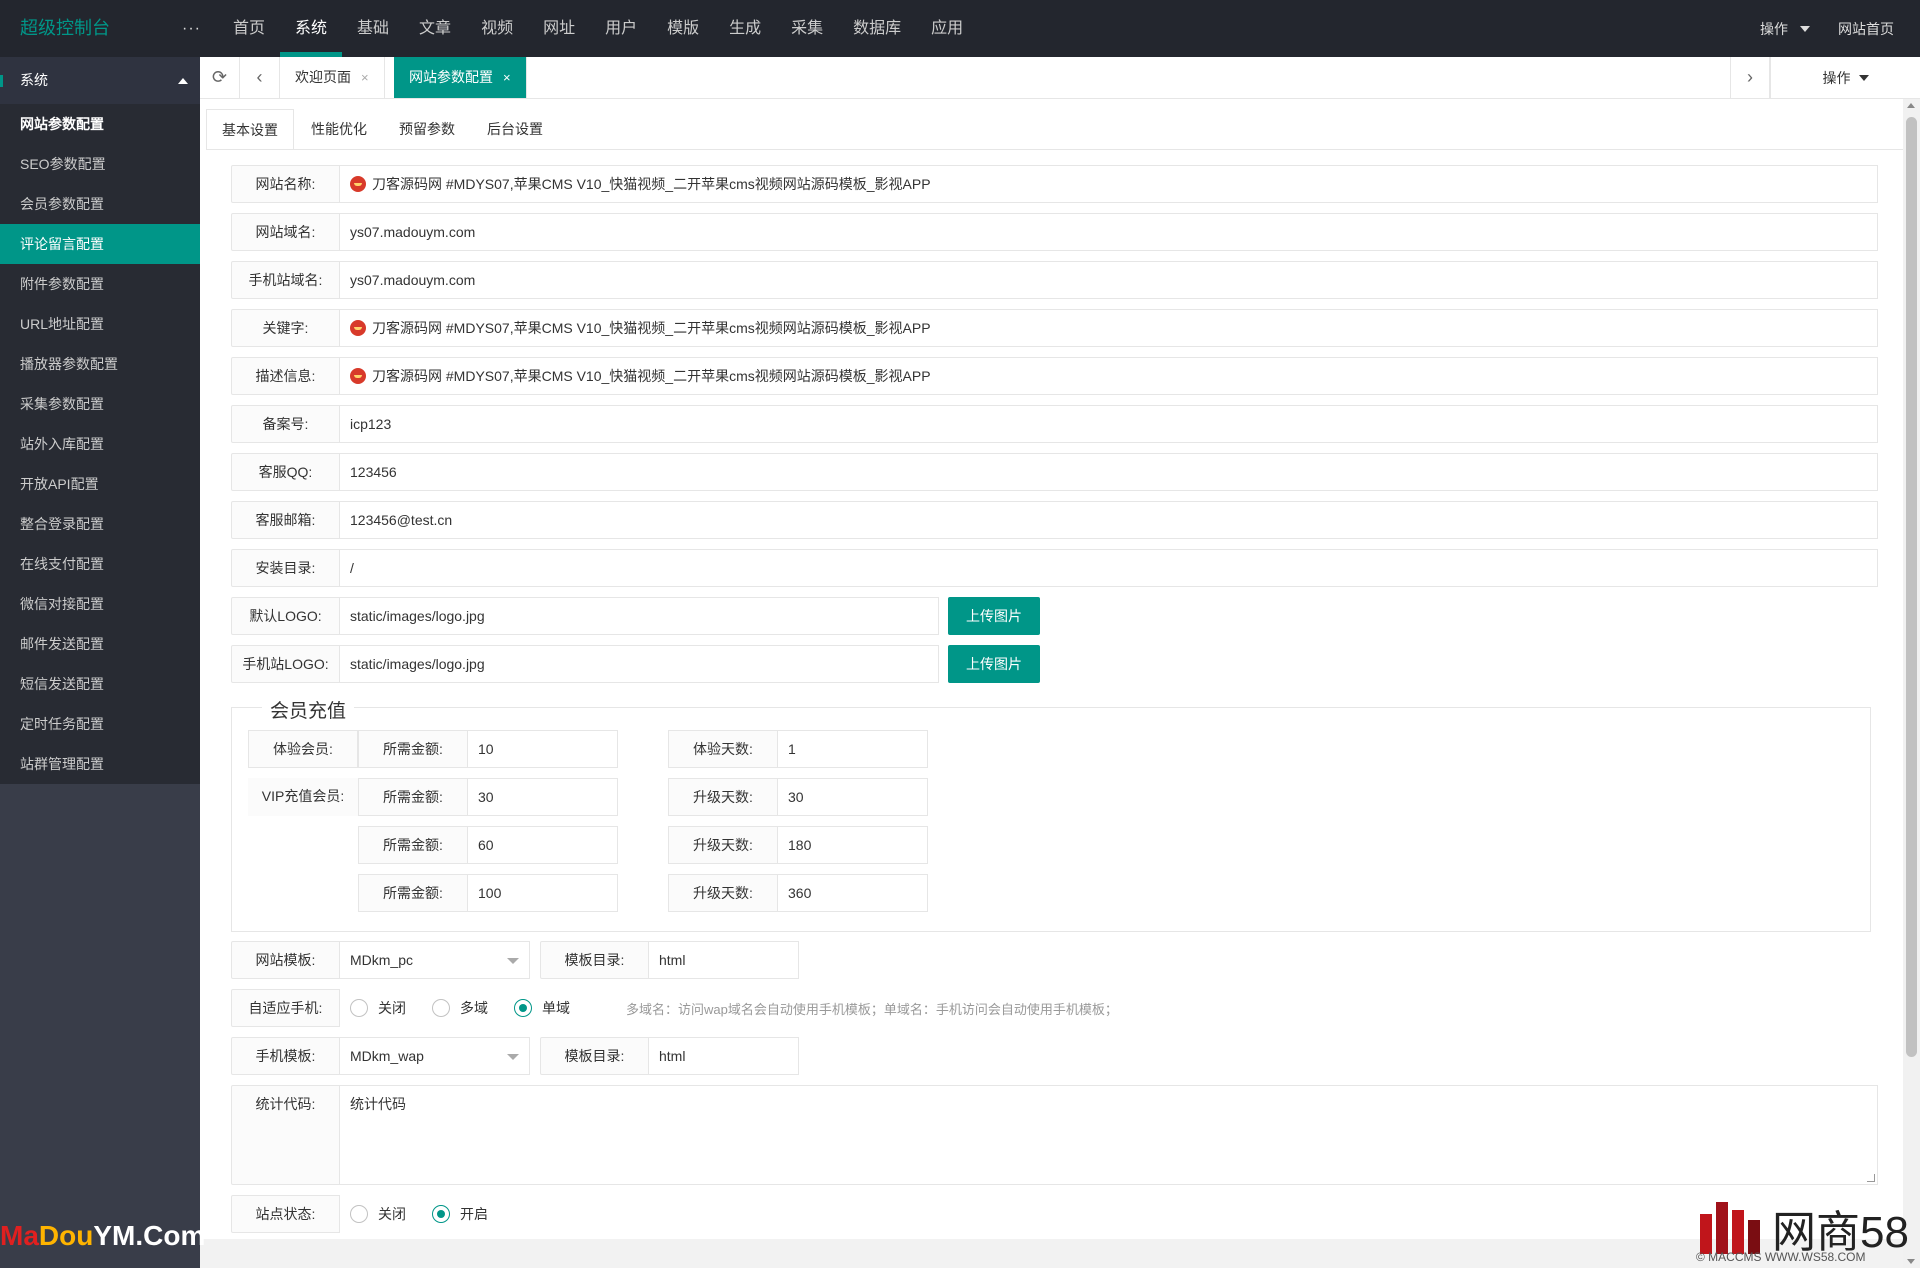  What do you see at coordinates (100, 204) in the screenshot?
I see `sidebar-item-member-config: 会员参数配置` at bounding box center [100, 204].